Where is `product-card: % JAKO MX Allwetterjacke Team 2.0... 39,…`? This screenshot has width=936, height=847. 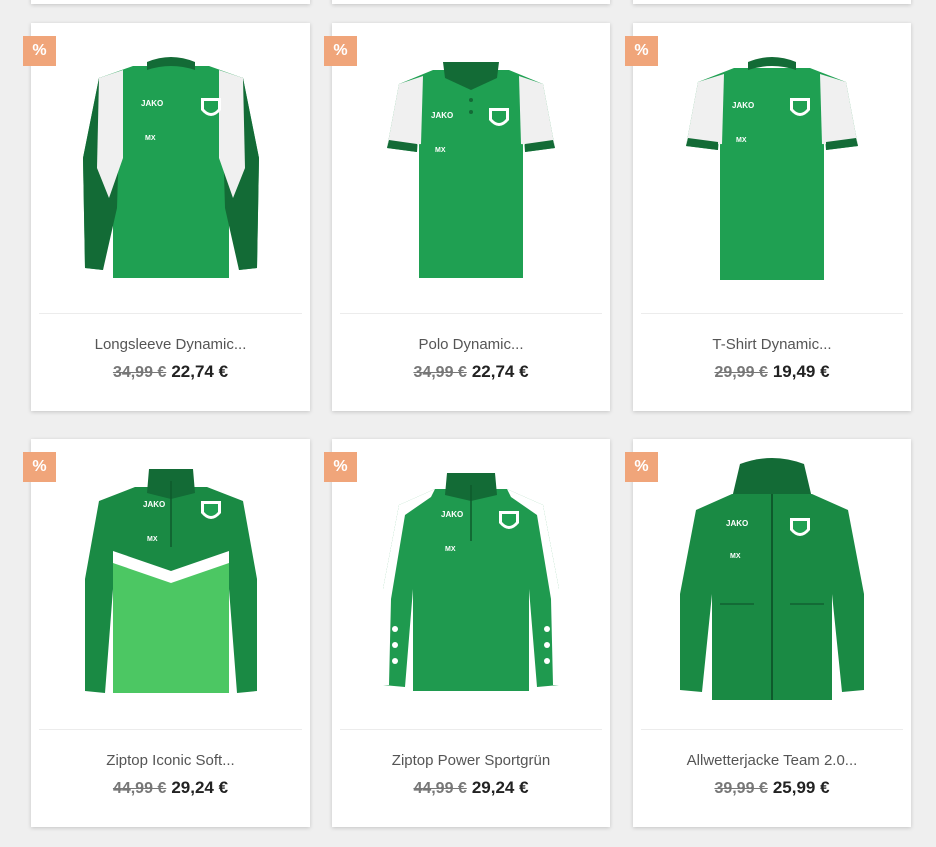 product-card: % JAKO MX Allwetterjacke Team 2.0... 39,… is located at coordinates (768, 633).